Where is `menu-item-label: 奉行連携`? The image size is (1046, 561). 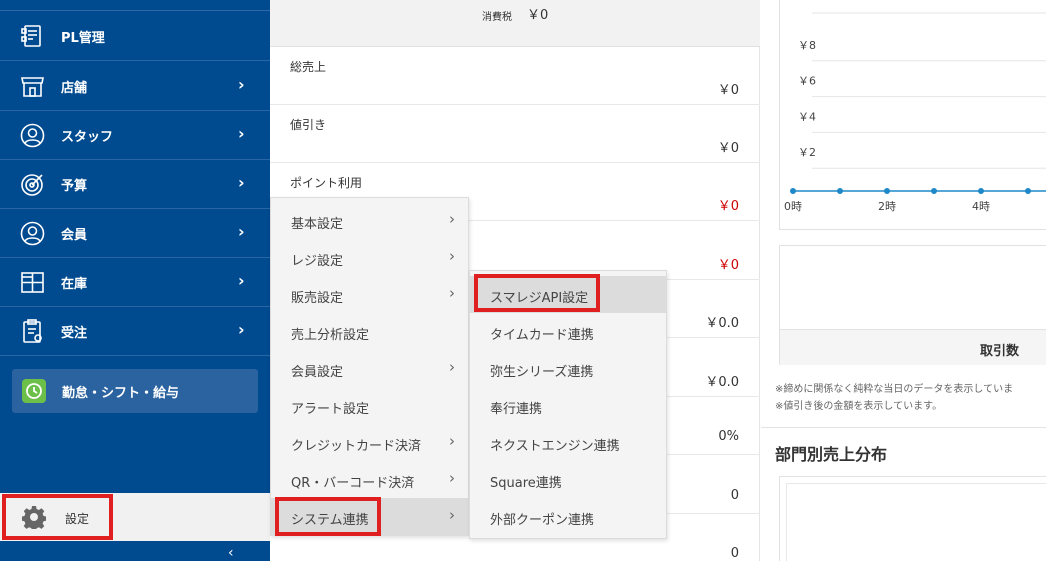 menu-item-label: 奉行連携 is located at coordinates (516, 409).